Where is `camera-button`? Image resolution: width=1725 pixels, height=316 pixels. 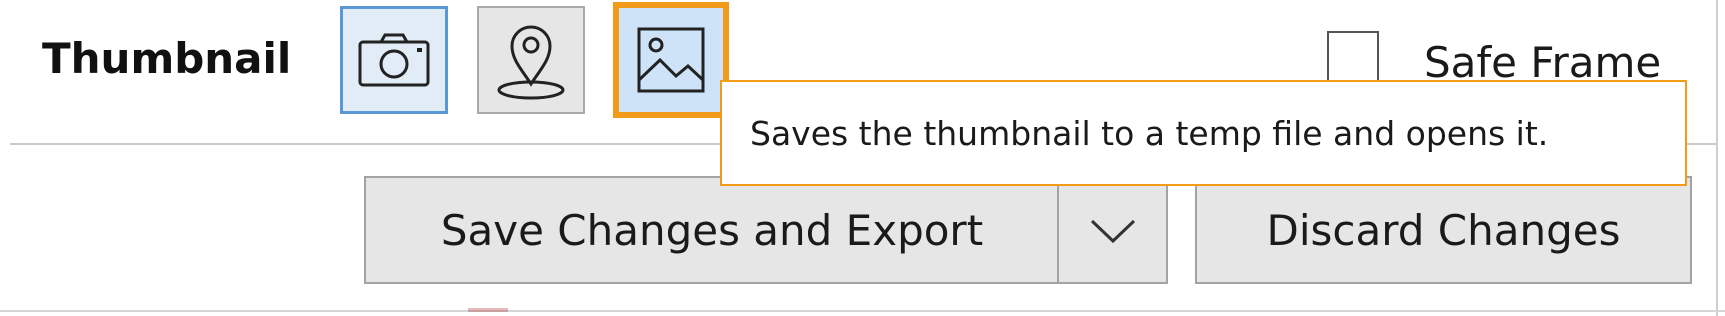
camera-button is located at coordinates (394, 60).